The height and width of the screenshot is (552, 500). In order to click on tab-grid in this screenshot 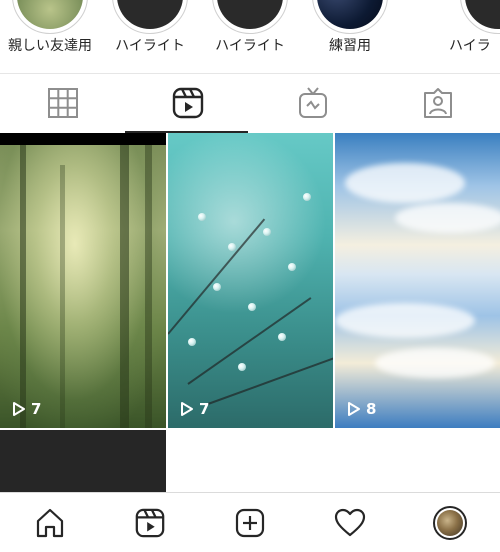, I will do `click(62, 103)`.